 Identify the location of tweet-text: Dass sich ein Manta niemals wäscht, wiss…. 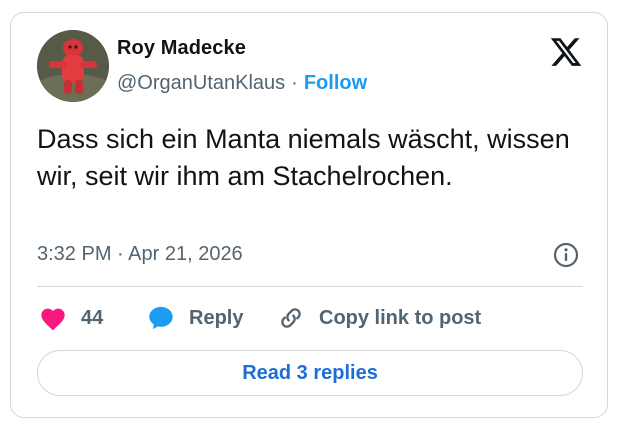
(303, 157).